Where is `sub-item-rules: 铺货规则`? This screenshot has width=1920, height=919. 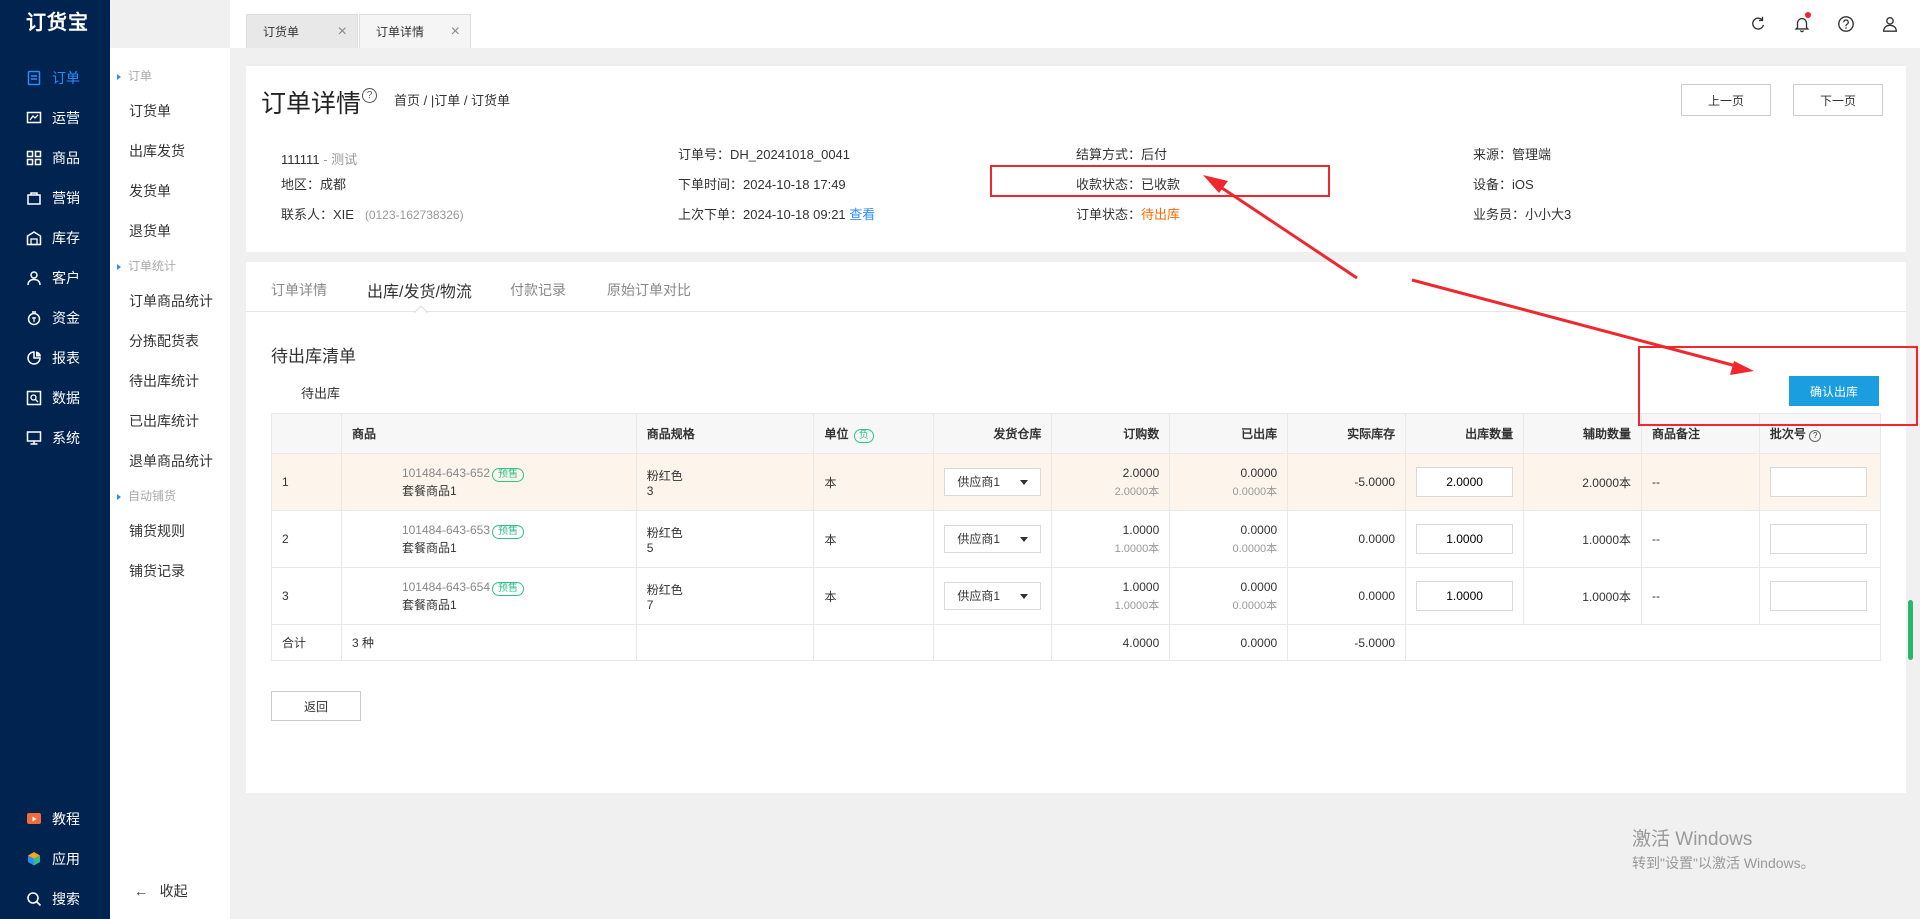
sub-item-rules: 铺货规则 is located at coordinates (170, 531).